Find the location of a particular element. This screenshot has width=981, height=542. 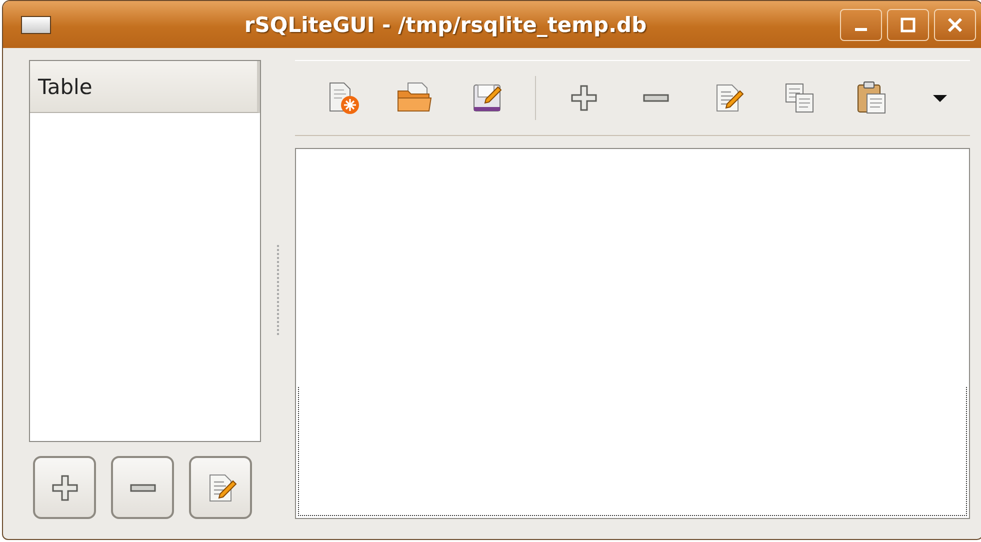

new-document-icon is located at coordinates (344, 98).